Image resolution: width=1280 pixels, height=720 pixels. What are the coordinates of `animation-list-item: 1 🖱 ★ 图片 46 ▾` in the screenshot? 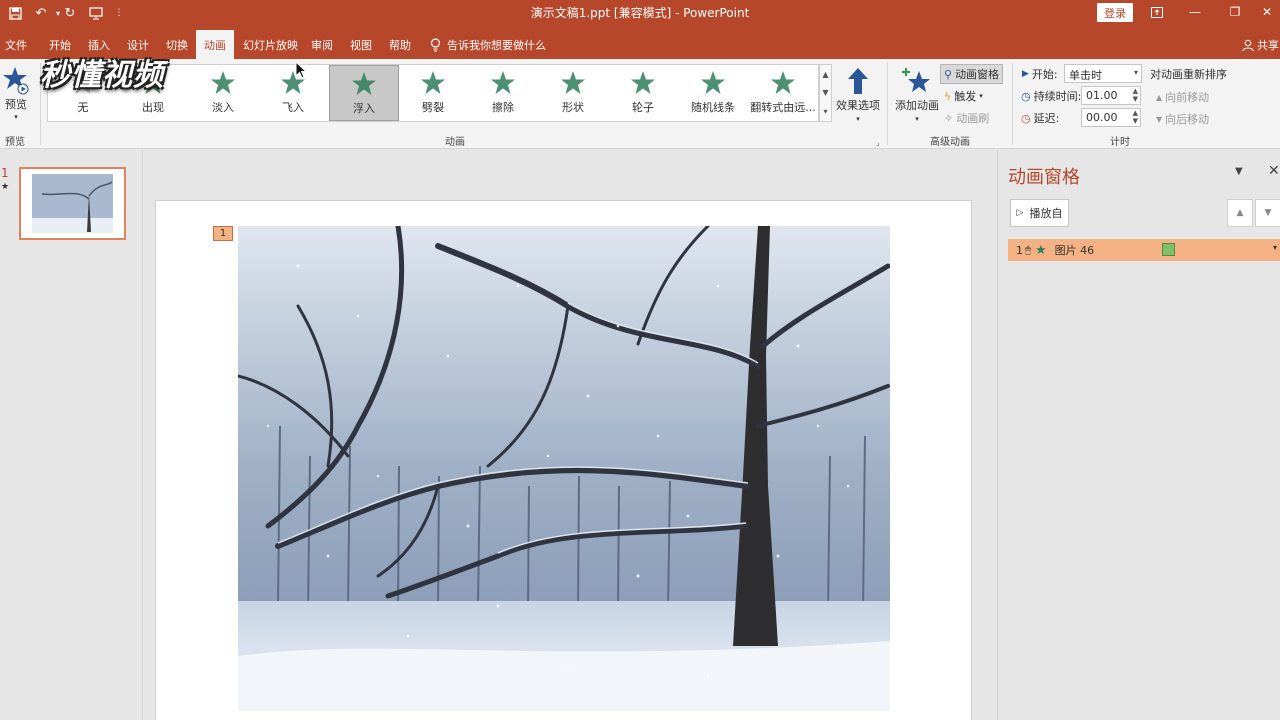 It's located at (1144, 250).